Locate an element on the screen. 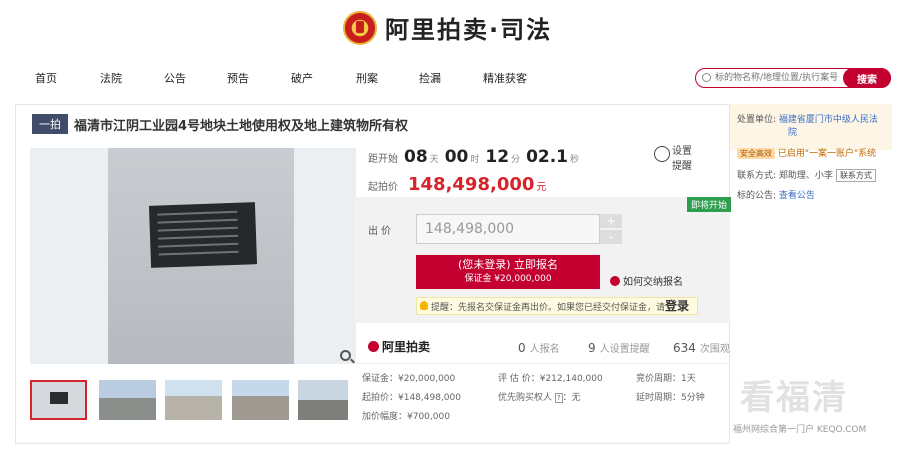 The image size is (900, 455). lightbulb-icon is located at coordinates (424, 305).